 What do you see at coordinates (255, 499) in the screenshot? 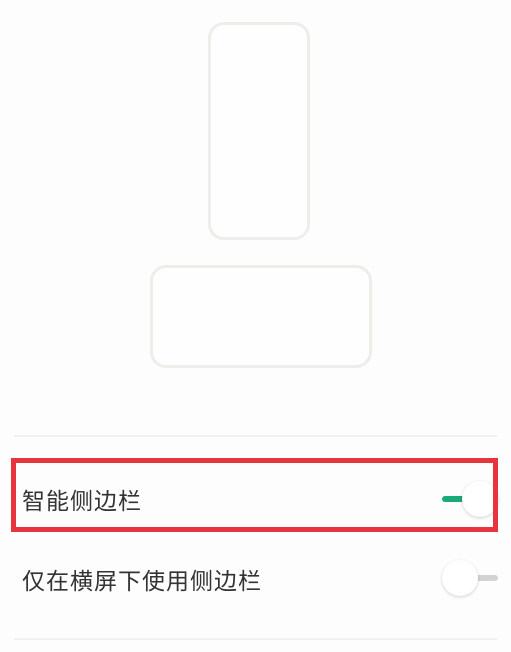
I see `setting-row-smart-sidebar: 智能侧边栏` at bounding box center [255, 499].